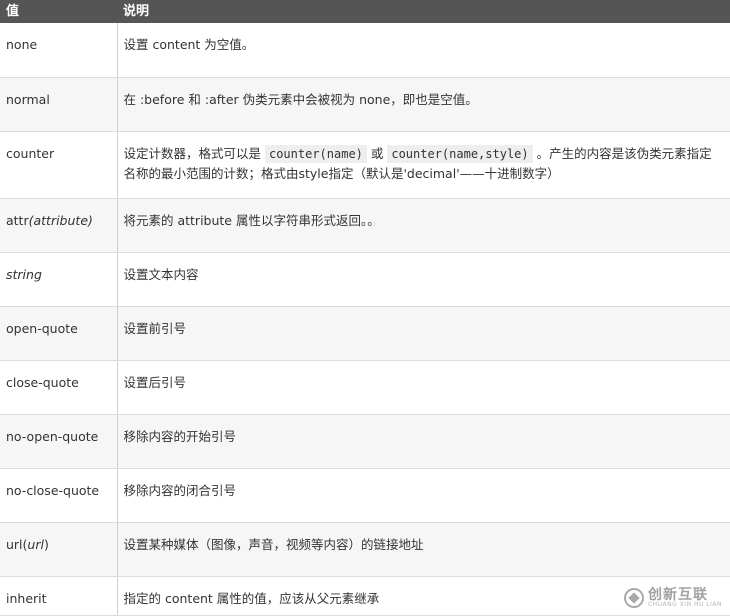 Image resolution: width=730 pixels, height=616 pixels. I want to click on value-cell: string, so click(59, 279).